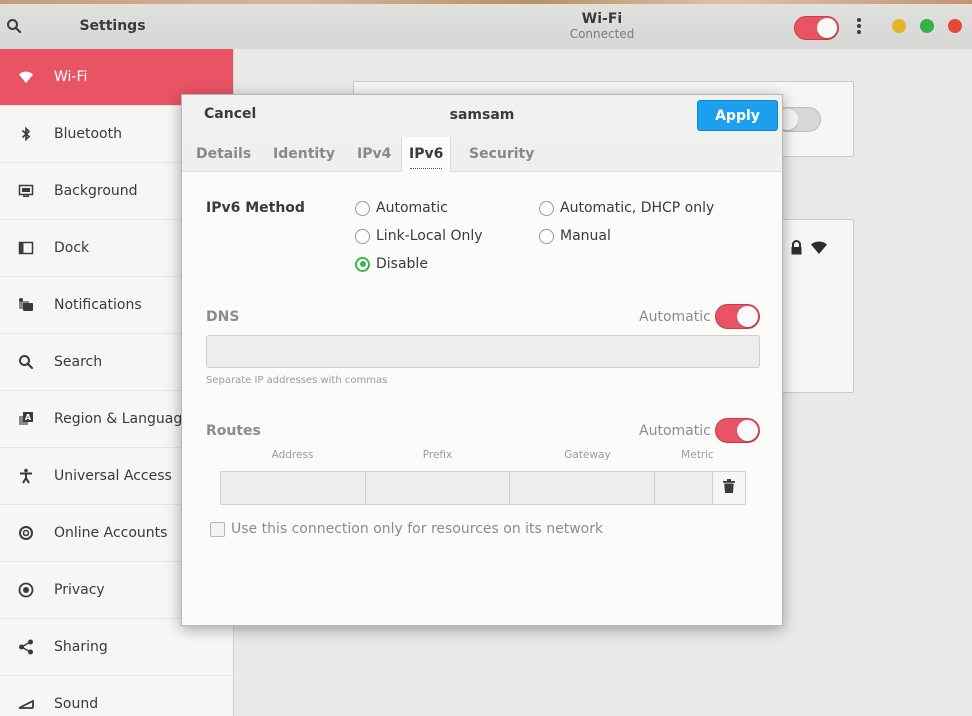  I want to click on minimize-button, so click(899, 26).